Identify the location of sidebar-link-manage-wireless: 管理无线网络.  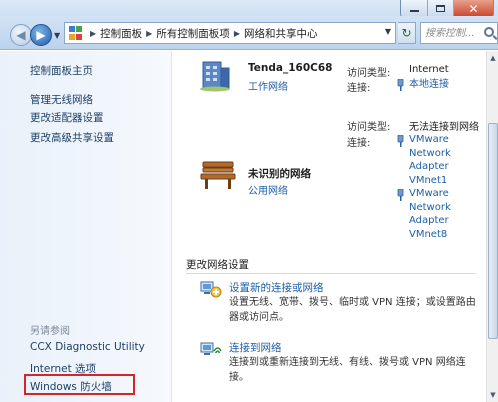
(61, 99).